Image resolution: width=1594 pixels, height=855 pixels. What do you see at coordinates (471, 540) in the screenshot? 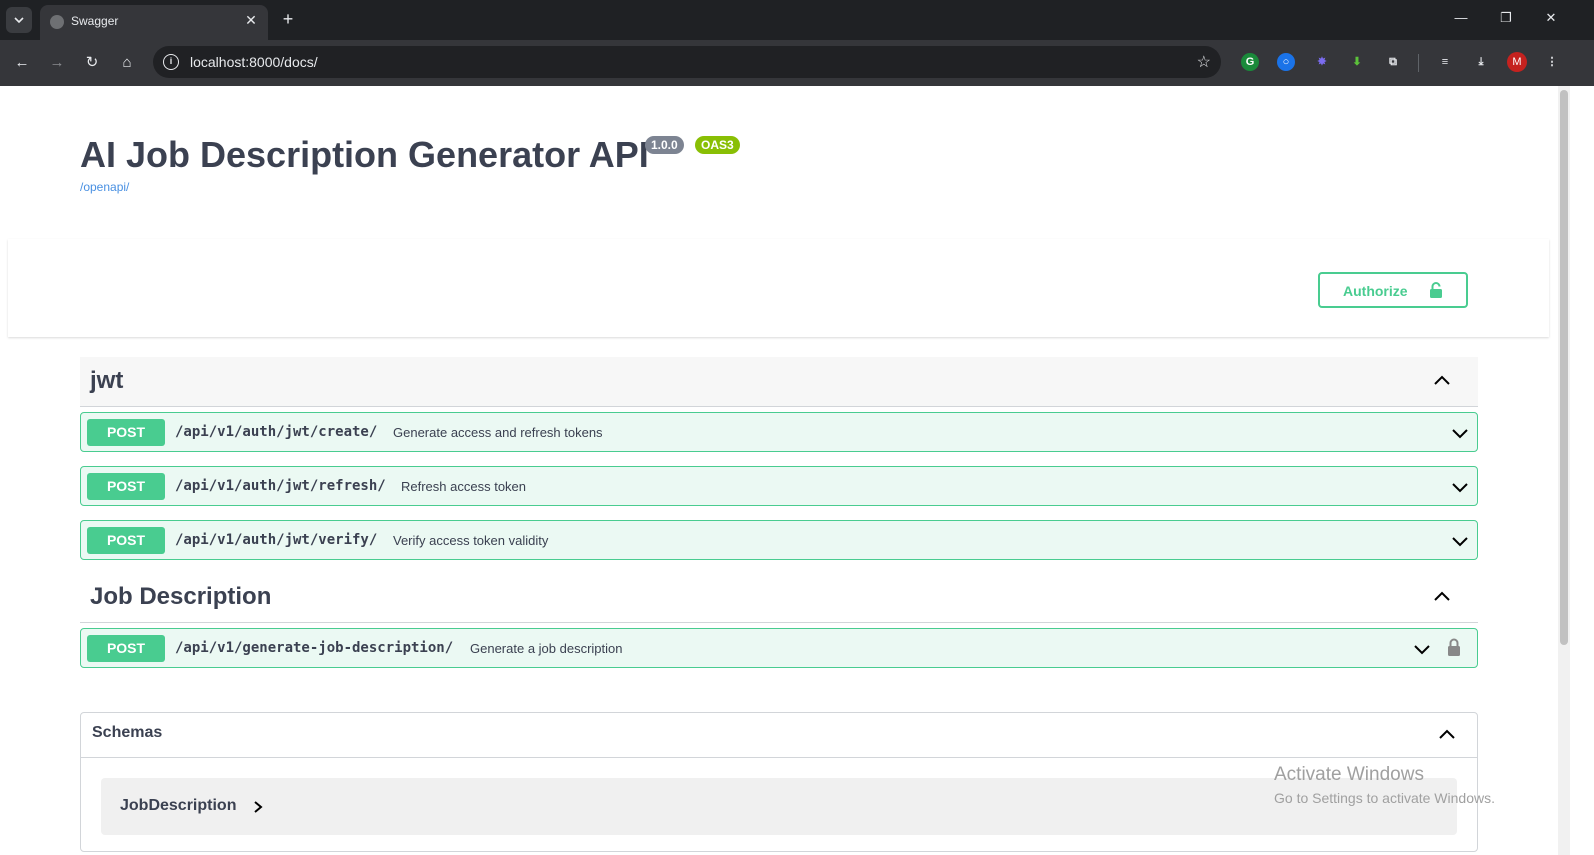
I see `operation-summary: Verify access token validity` at bounding box center [471, 540].